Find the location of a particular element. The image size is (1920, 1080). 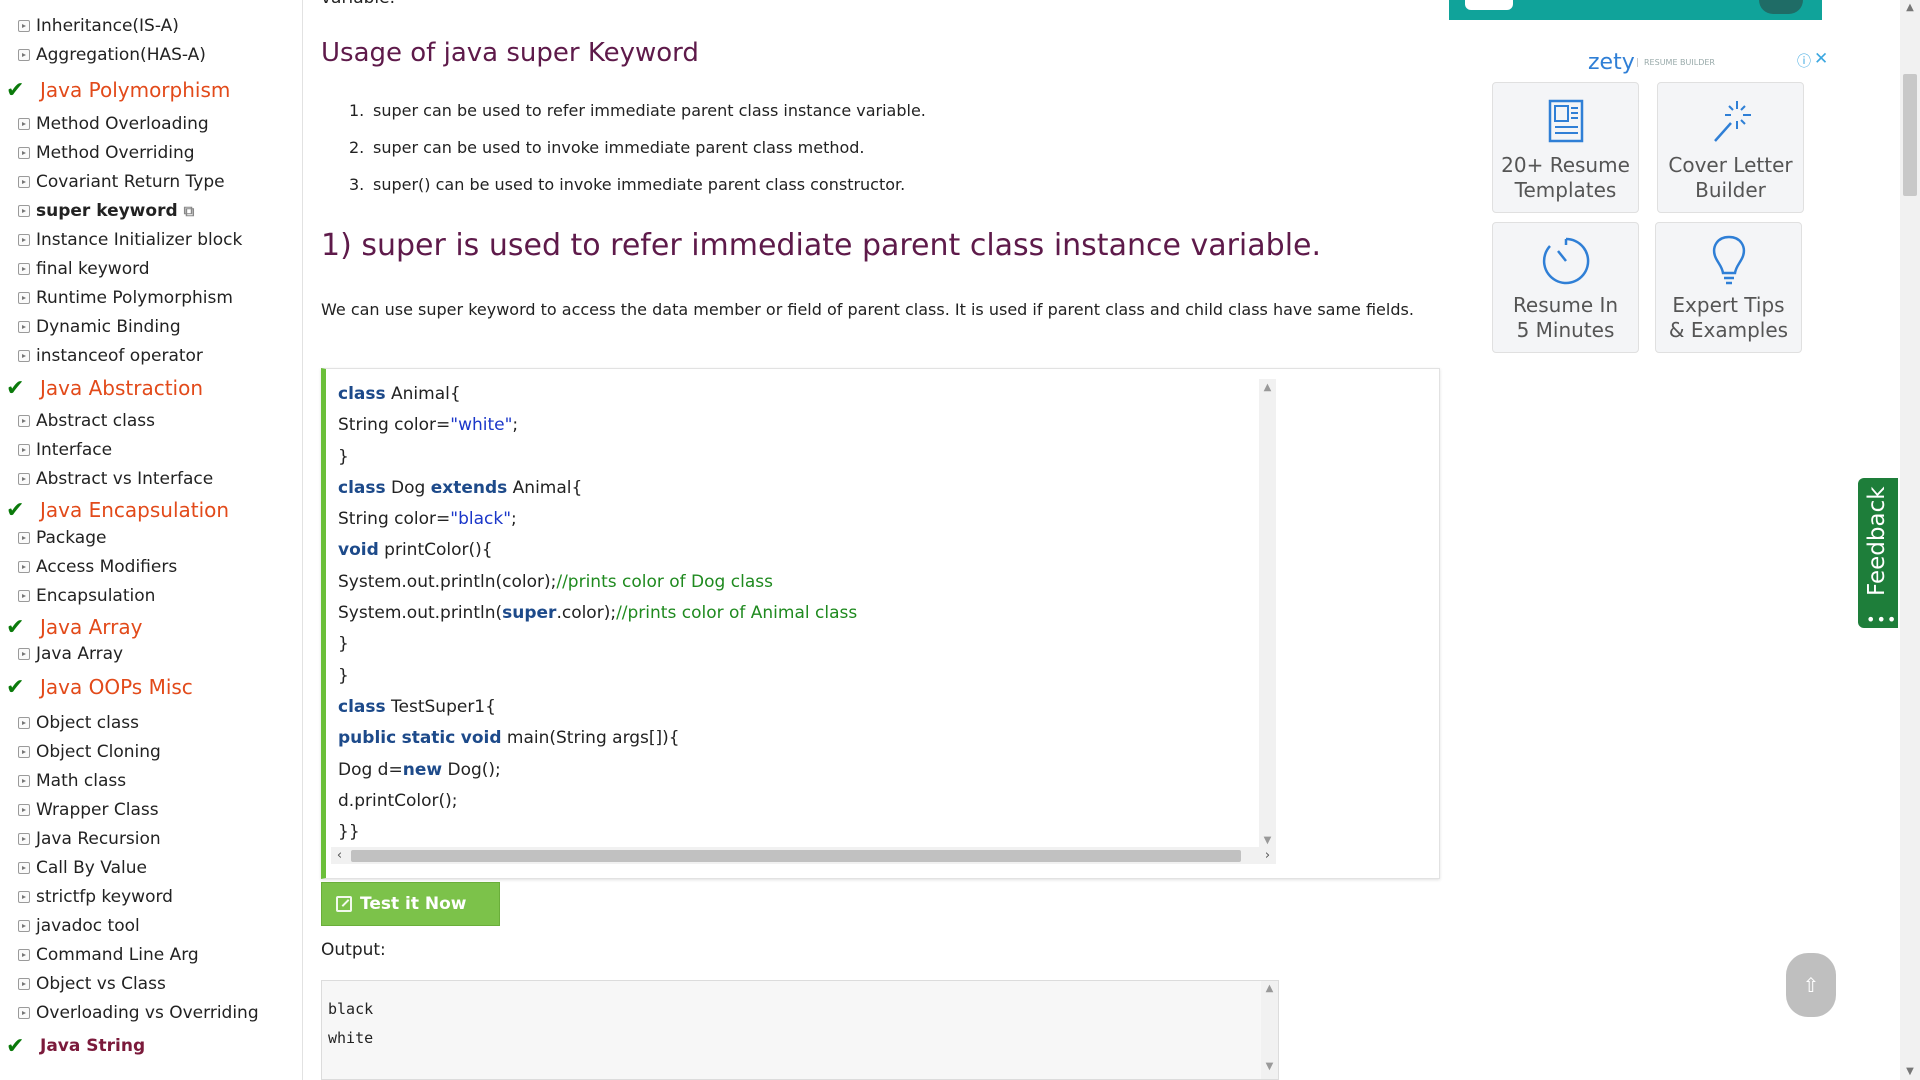

sidebar-item-label: strictfp keyword is located at coordinates (104, 897).